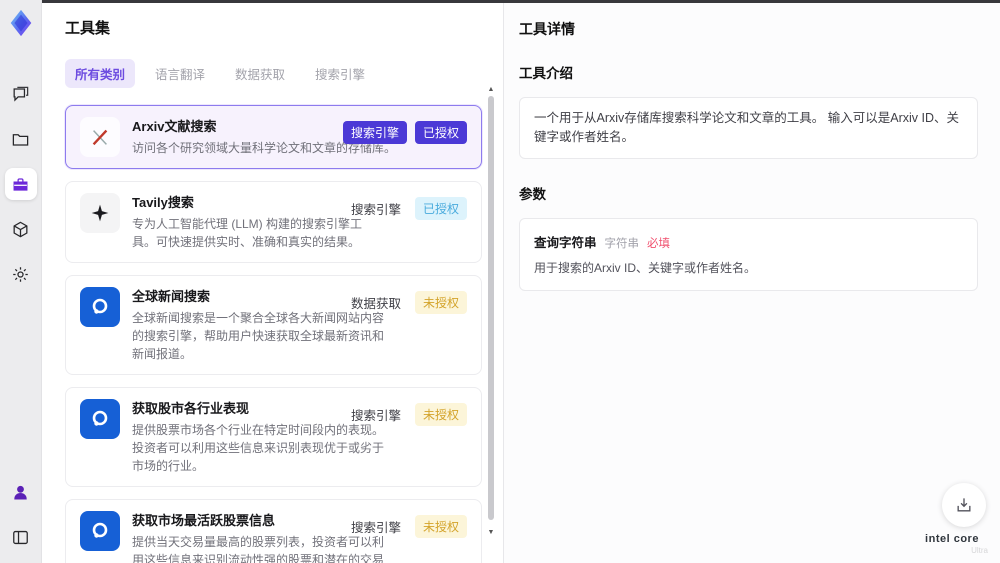 This screenshot has width=1000, height=563. I want to click on tool-name: 获取市场最活跃股票信息, so click(204, 520).